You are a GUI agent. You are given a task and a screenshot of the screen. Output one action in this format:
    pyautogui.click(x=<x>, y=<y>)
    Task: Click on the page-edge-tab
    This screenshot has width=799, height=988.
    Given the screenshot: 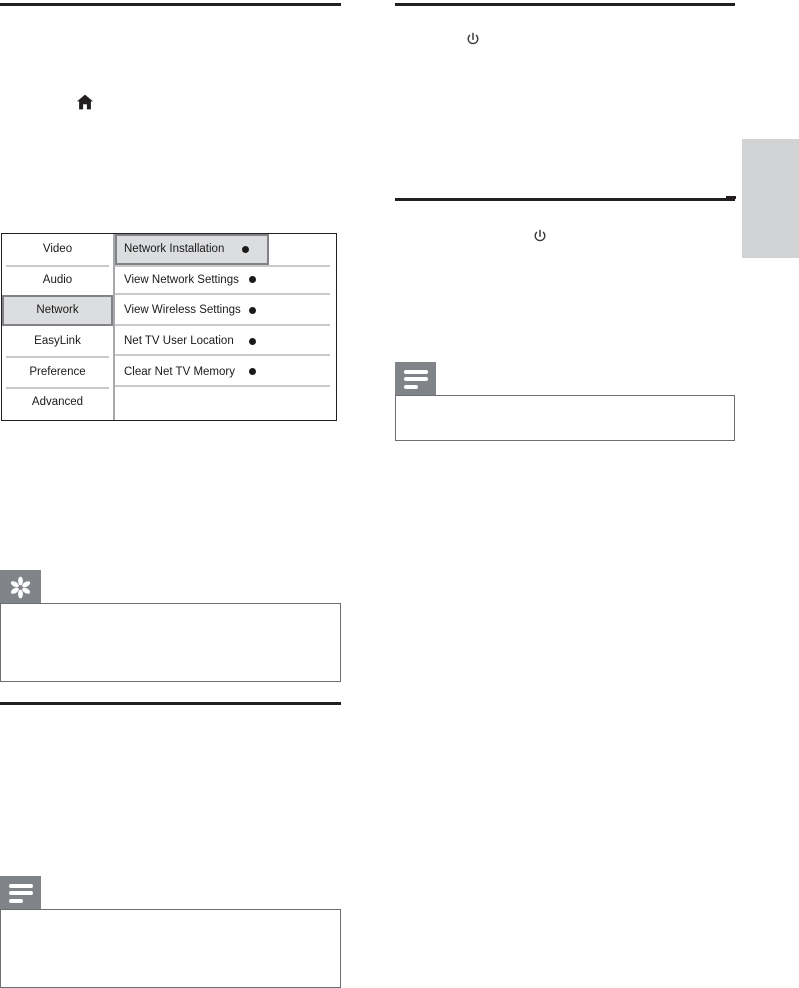 What is the action you would take?
    pyautogui.click(x=770, y=198)
    